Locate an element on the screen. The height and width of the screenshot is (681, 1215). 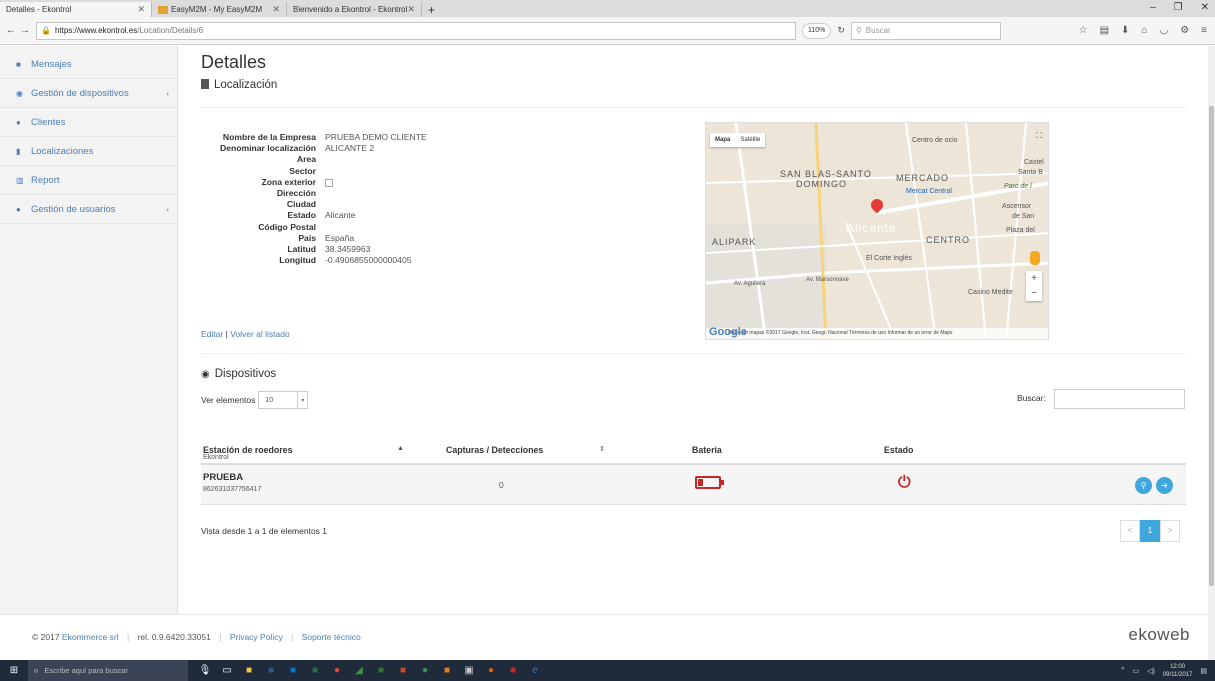
footer-company-link: Ekommerce srl is located at coordinates (90, 637).